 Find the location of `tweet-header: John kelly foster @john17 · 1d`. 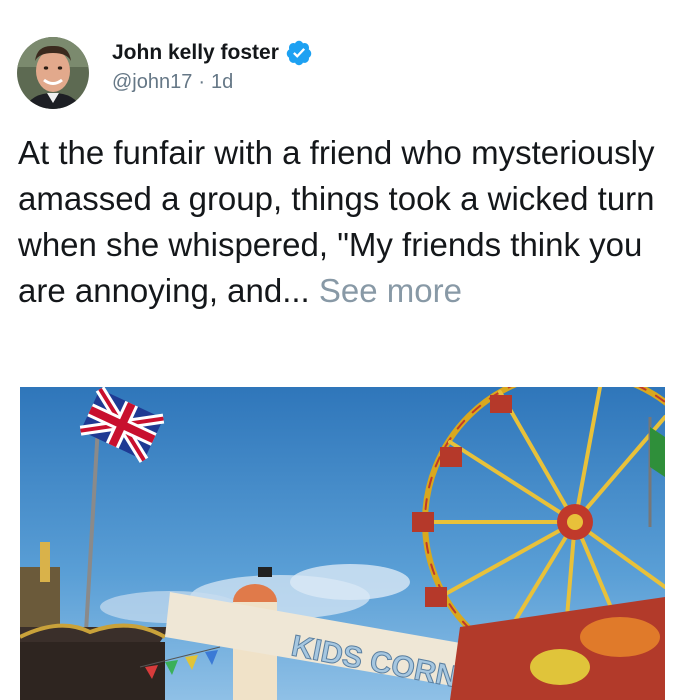

tweet-header: John kelly foster @john17 · 1d is located at coordinates (212, 66).